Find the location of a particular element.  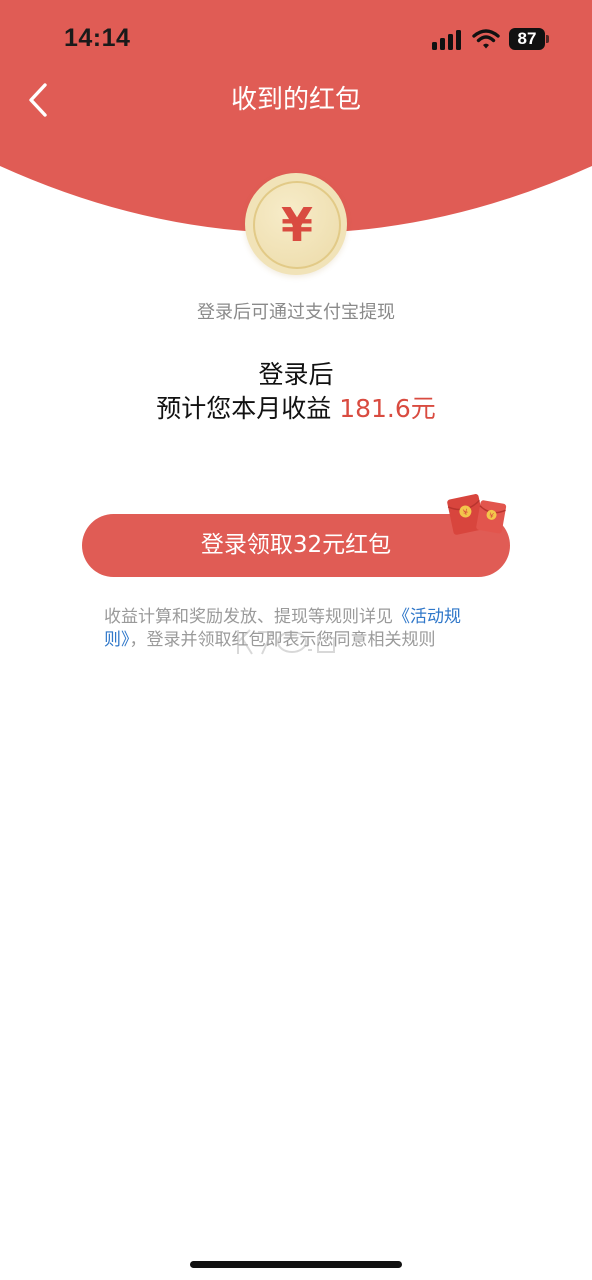

coin-icon: ¥ is located at coordinates (296, 224).